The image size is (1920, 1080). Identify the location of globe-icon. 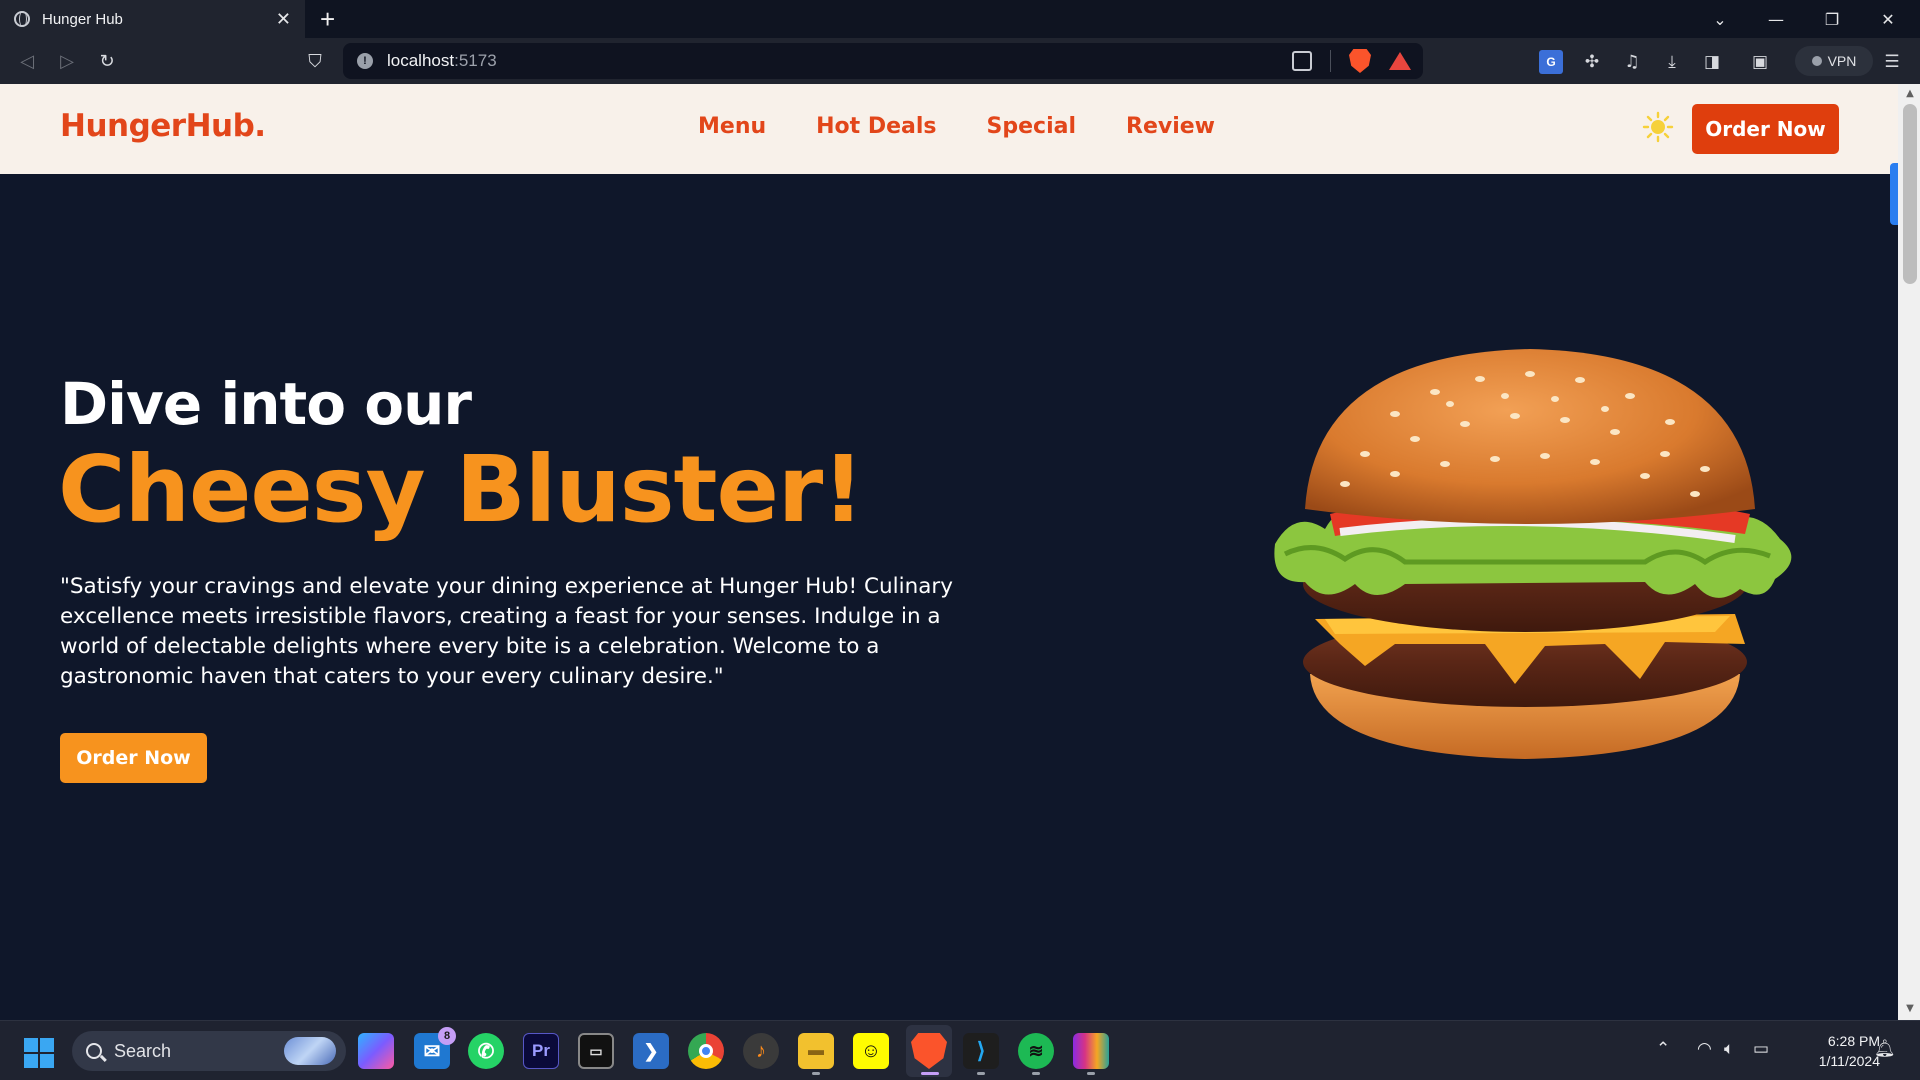
(22, 19).